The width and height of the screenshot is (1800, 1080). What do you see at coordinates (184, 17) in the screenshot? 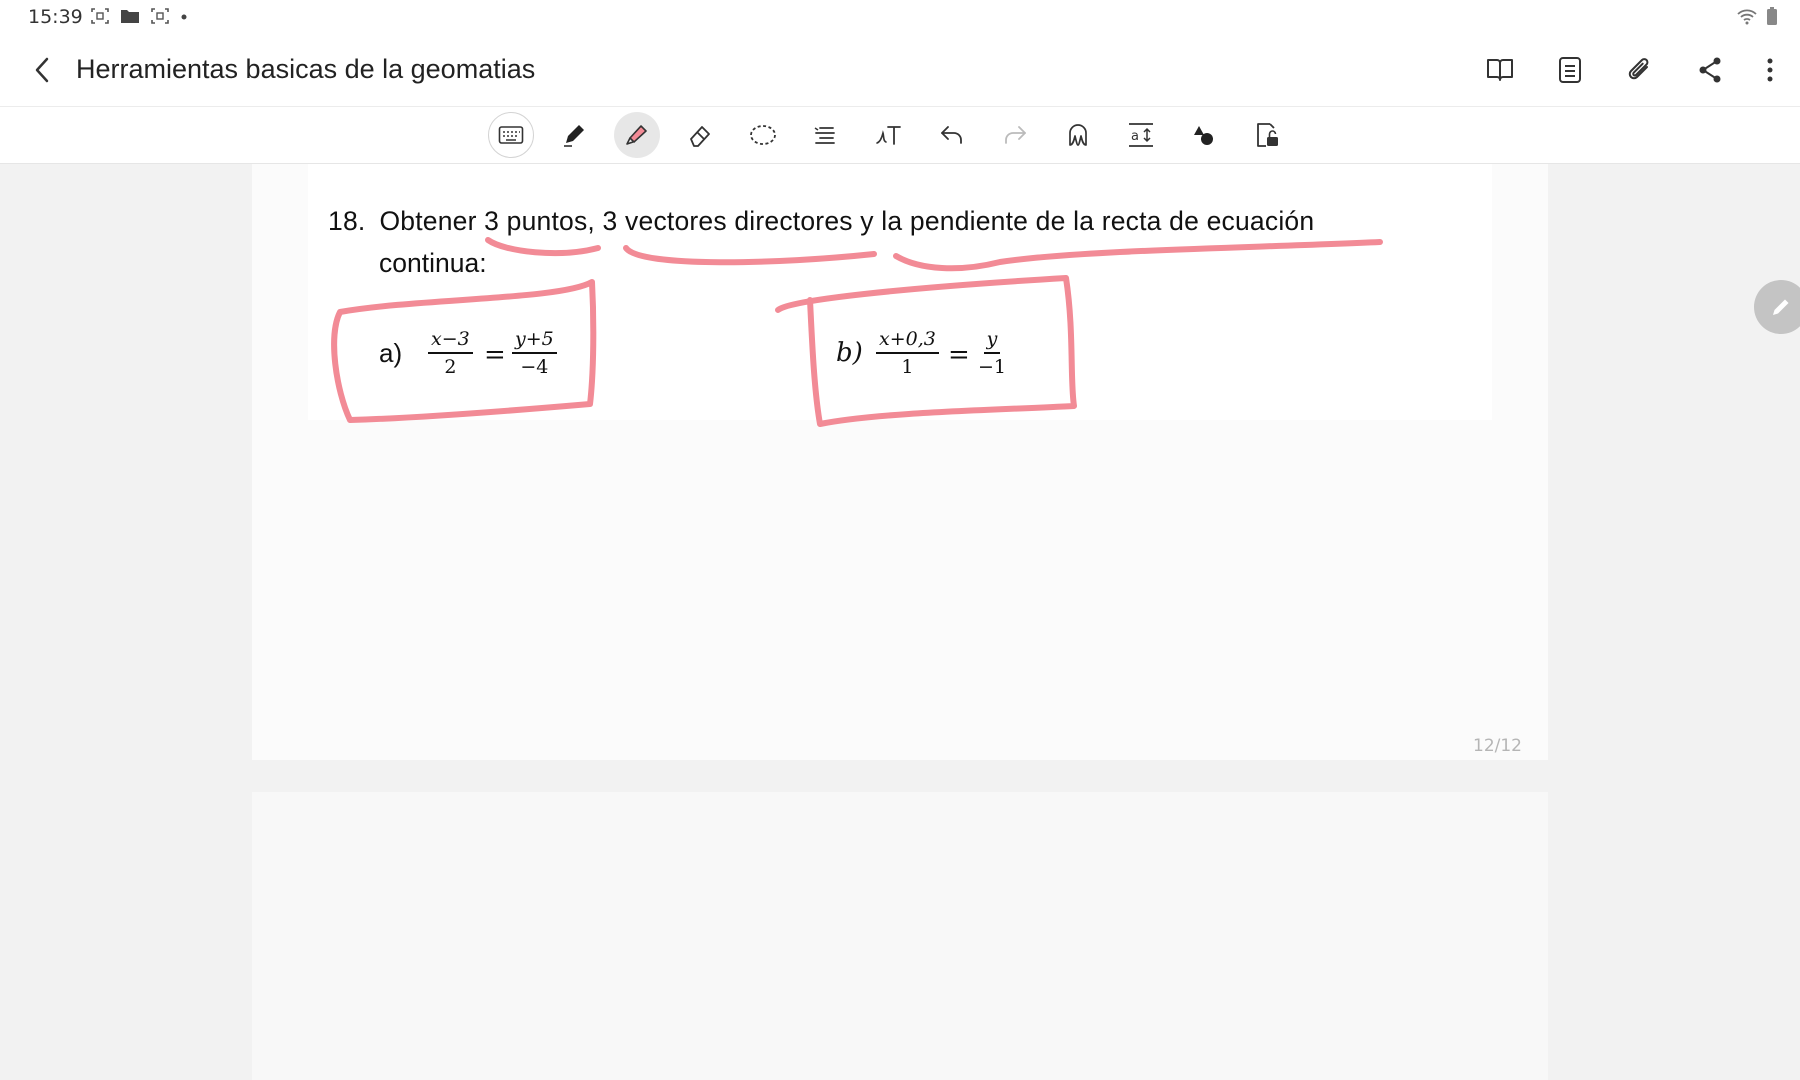
I see `dot-icon` at bounding box center [184, 17].